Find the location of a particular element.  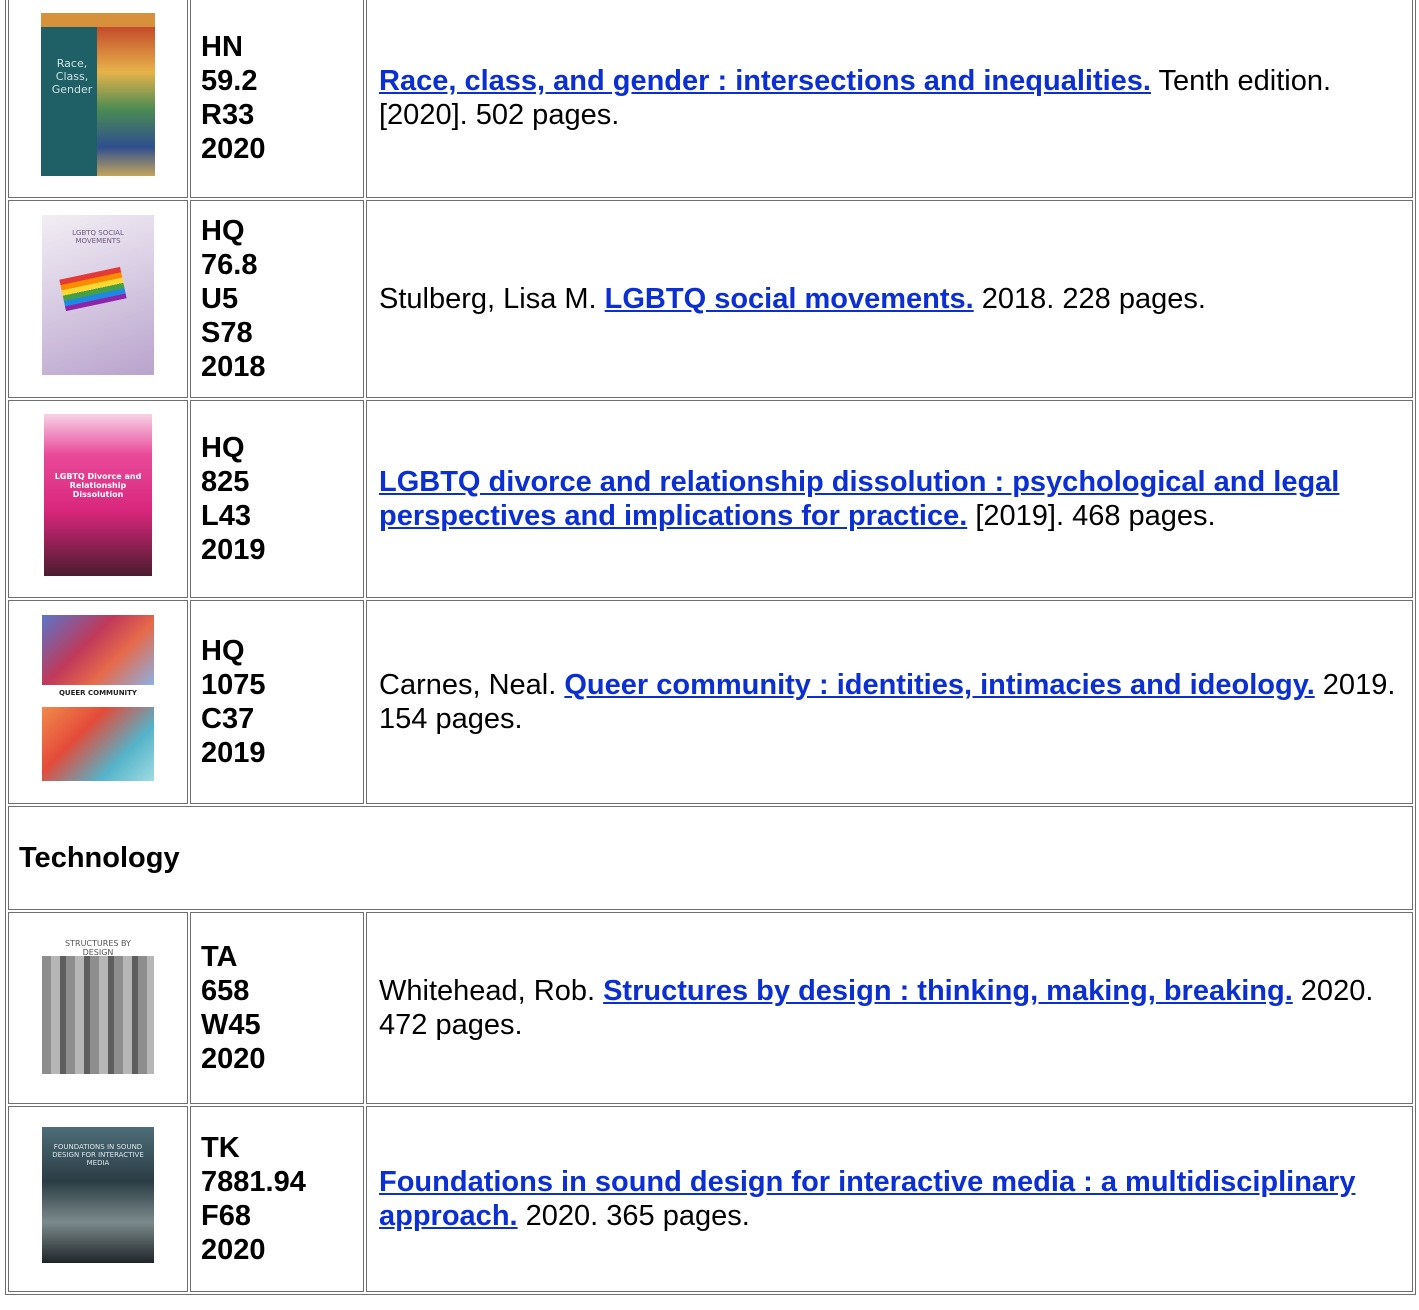

call-number: HQ 825 L43 2019 is located at coordinates (277, 499).